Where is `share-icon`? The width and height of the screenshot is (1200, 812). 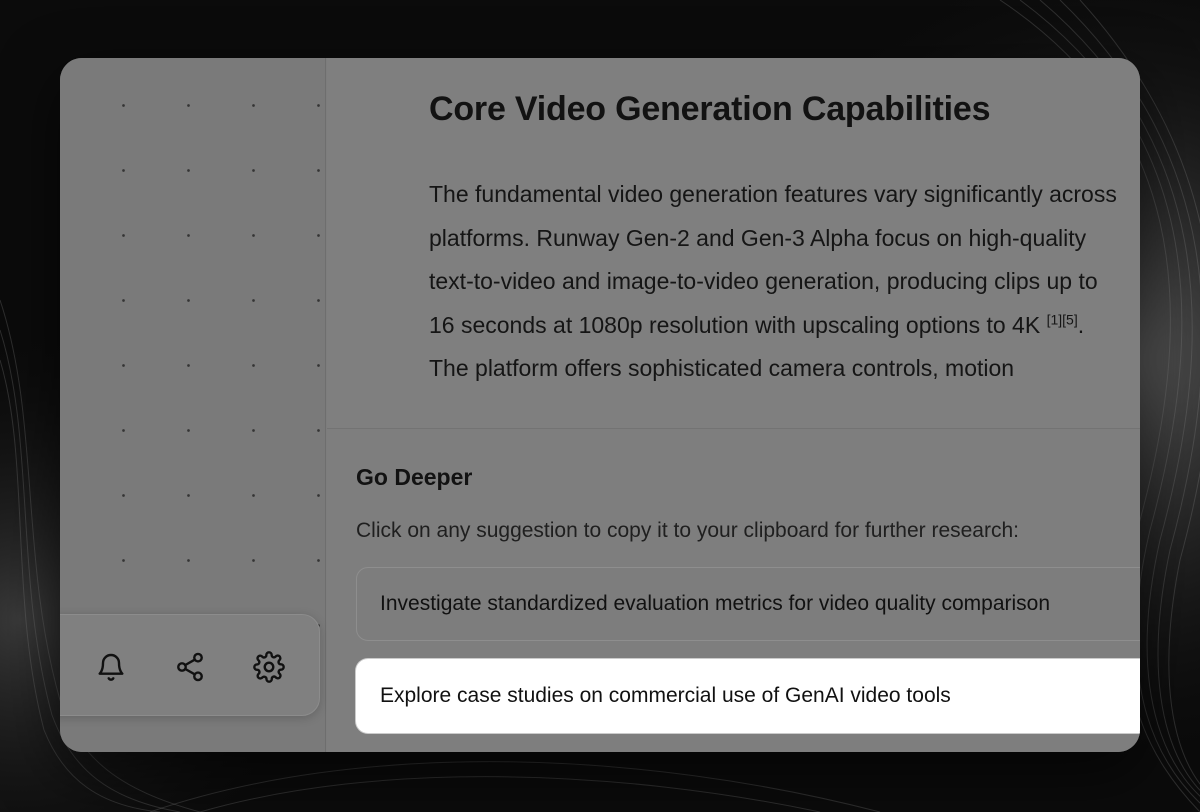 share-icon is located at coordinates (190, 667).